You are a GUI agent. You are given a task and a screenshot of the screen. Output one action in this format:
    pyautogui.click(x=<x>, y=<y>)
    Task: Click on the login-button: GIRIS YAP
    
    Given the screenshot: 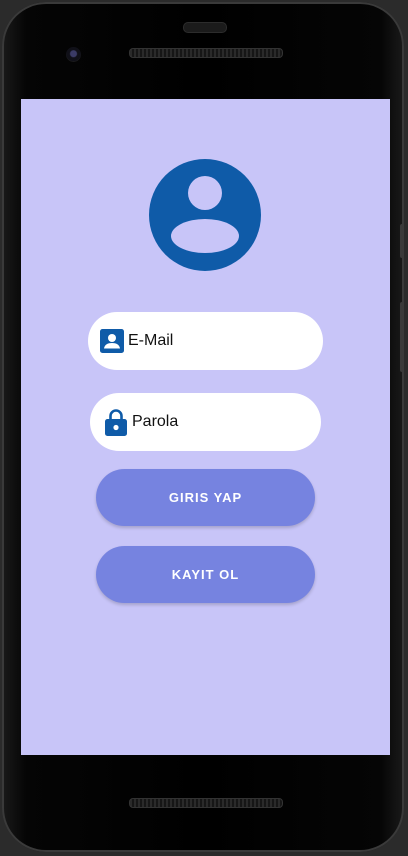 What is the action you would take?
    pyautogui.click(x=205, y=497)
    